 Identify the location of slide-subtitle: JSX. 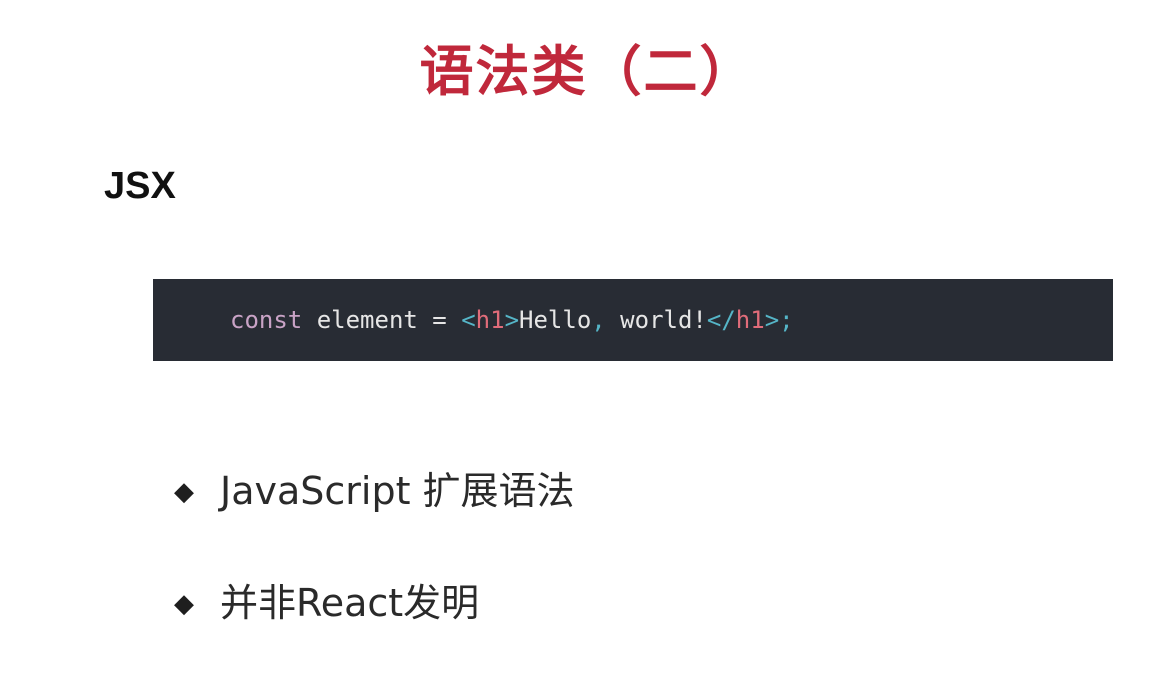
(140, 186).